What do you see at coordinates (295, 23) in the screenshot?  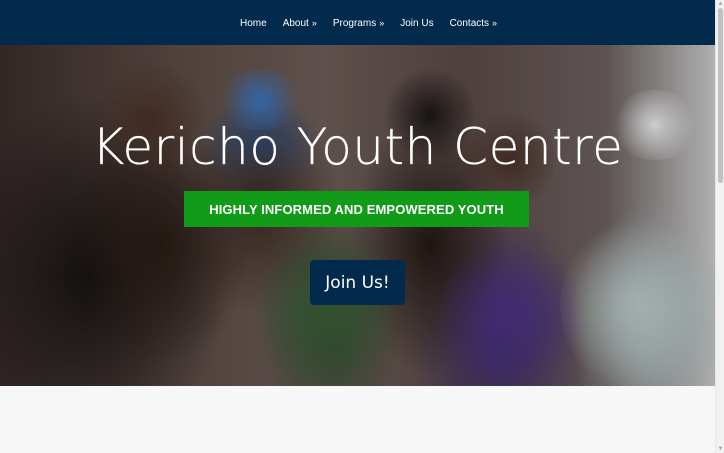 I see `nav-item-label: About` at bounding box center [295, 23].